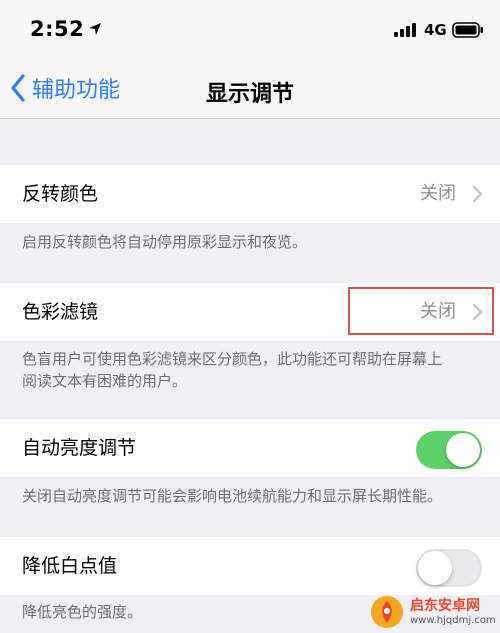 Image resolution: width=500 pixels, height=633 pixels. I want to click on color-filters-description: 色盲用户可使用色彩滤镜来区分颜色，此功能还可帮助在屏幕上 阅读文本有困难的用户。, so click(252, 370).